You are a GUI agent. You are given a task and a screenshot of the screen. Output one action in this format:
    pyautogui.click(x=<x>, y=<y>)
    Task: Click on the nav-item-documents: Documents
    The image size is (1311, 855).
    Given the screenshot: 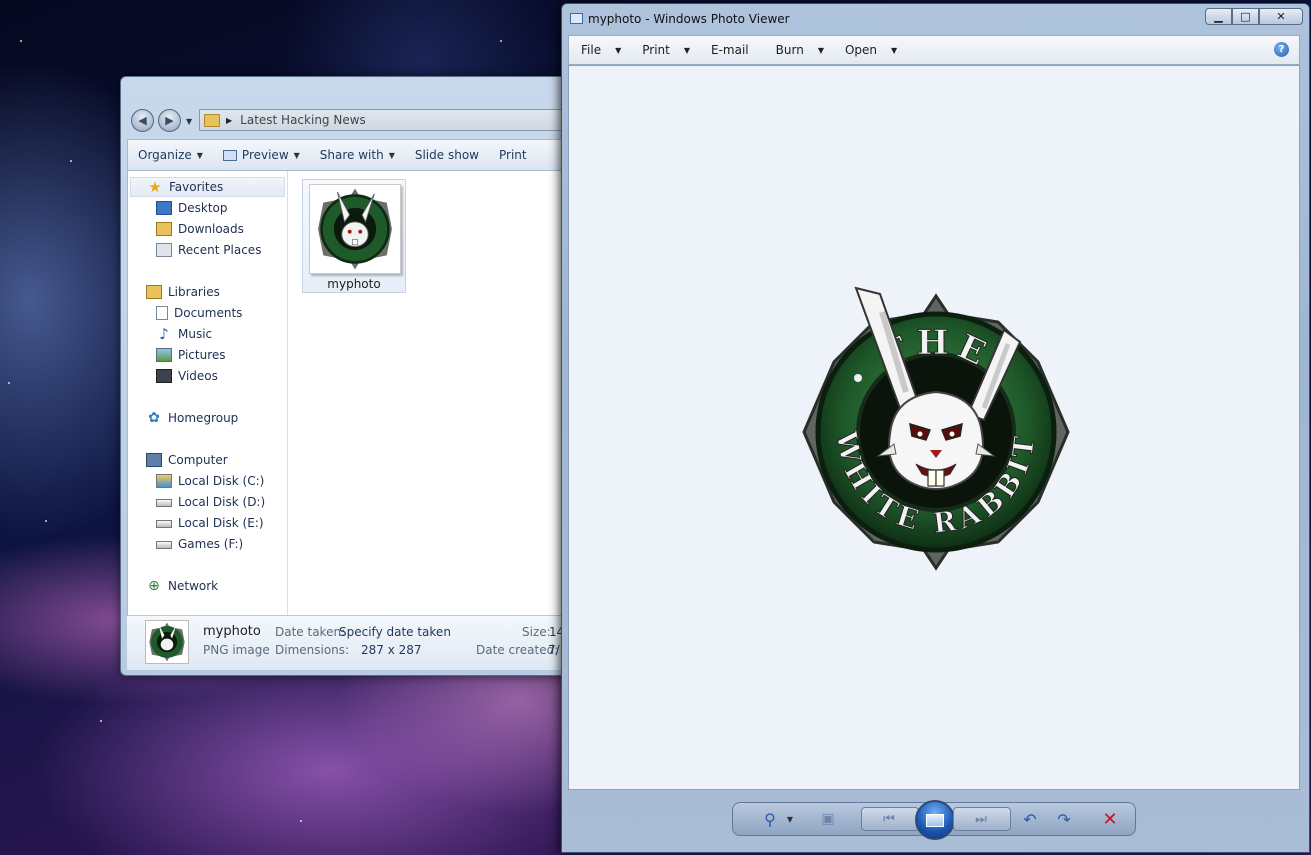 What is the action you would take?
    pyautogui.click(x=199, y=313)
    